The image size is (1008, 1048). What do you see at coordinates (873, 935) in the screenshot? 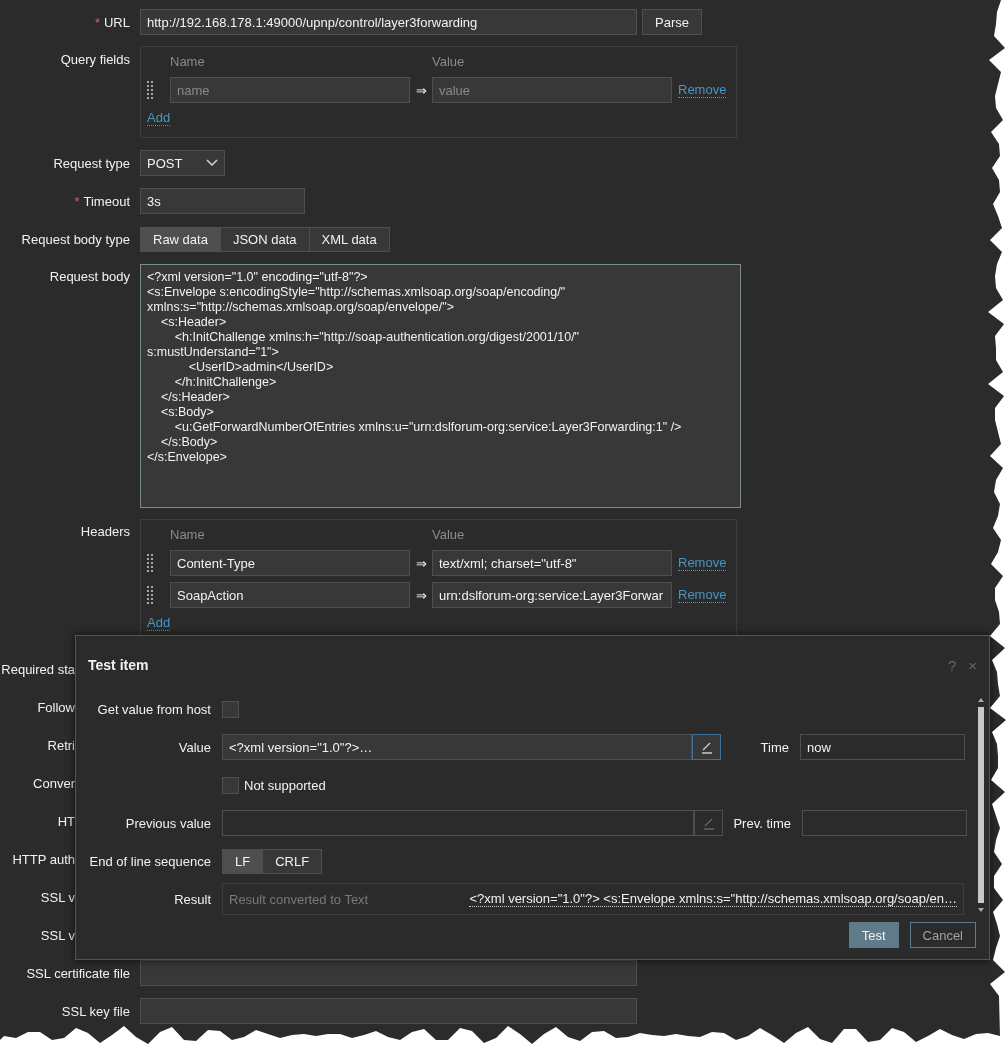
I see `test-button: Test` at bounding box center [873, 935].